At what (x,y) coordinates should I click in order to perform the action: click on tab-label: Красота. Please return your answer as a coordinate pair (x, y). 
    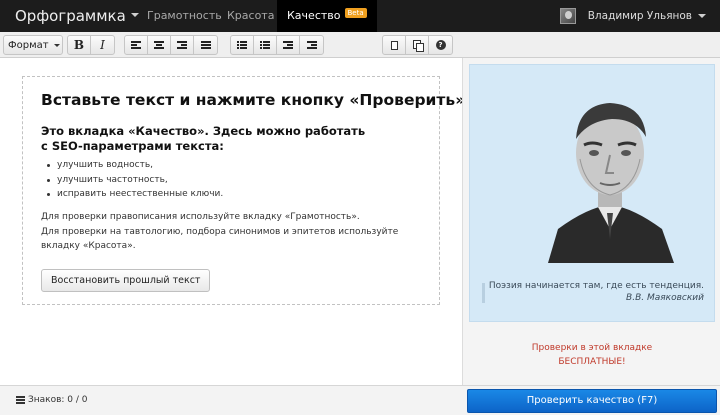
    Looking at the image, I should click on (251, 15).